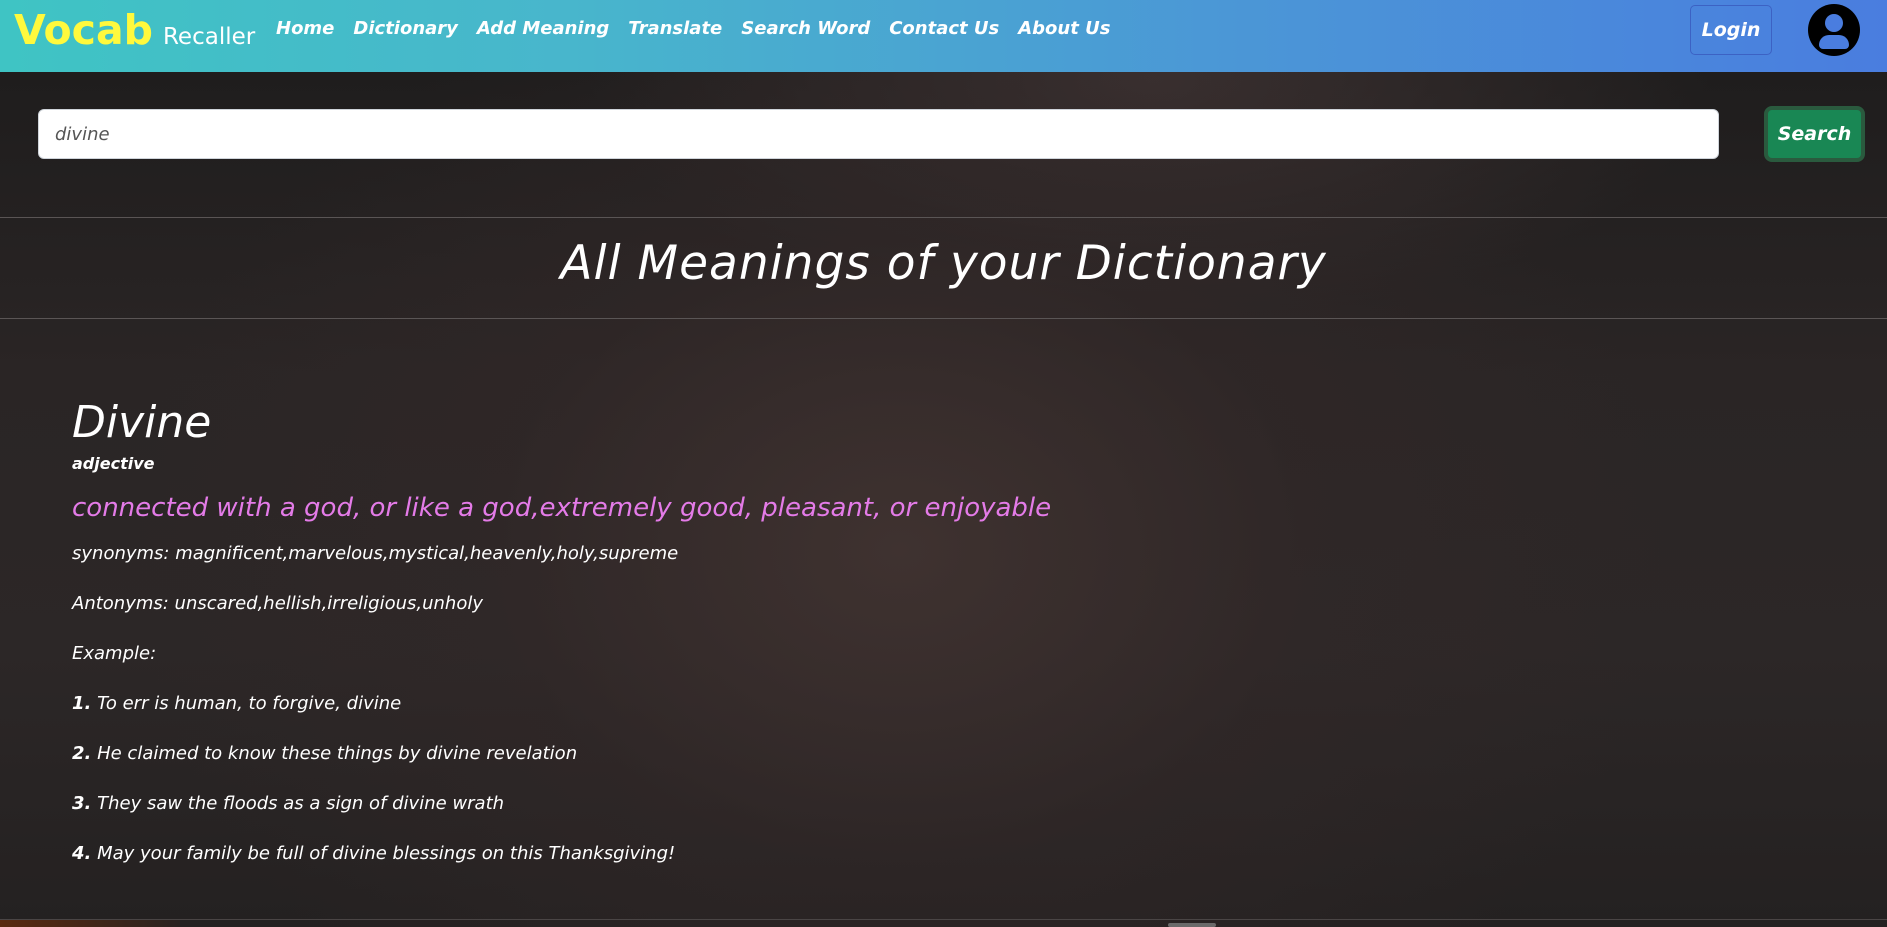 The width and height of the screenshot is (1887, 927). What do you see at coordinates (114, 653) in the screenshot?
I see `entry-example-label: Example:` at bounding box center [114, 653].